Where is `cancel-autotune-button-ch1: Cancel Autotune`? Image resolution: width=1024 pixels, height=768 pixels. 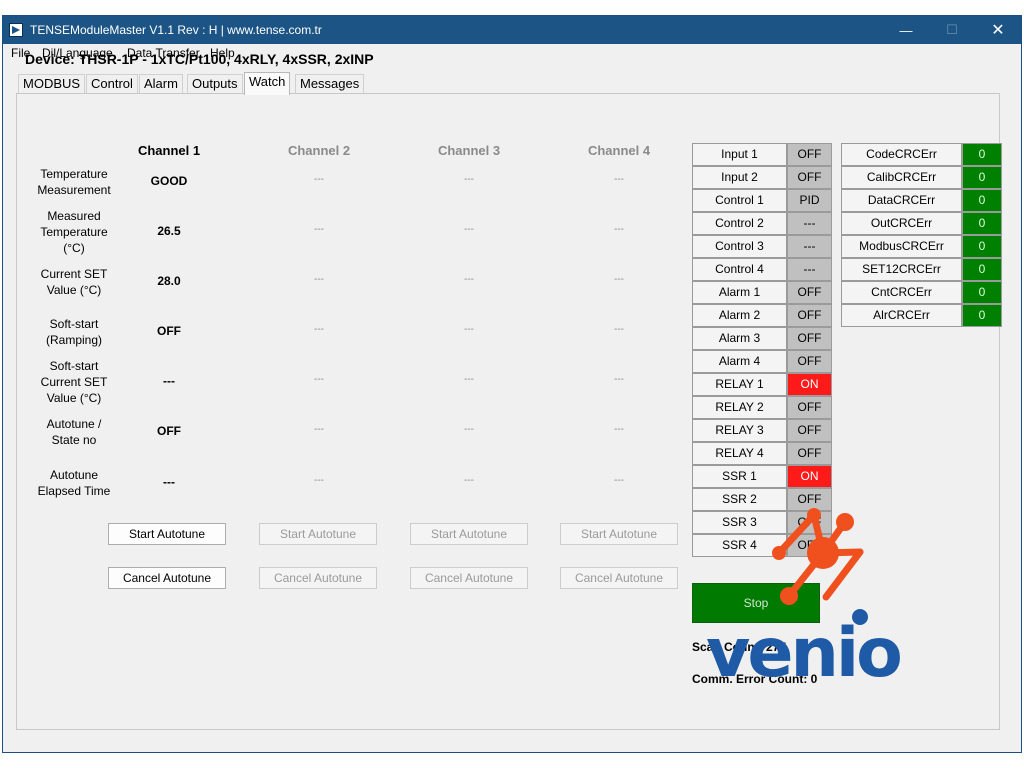
cancel-autotune-button-ch1: Cancel Autotune is located at coordinates (167, 578).